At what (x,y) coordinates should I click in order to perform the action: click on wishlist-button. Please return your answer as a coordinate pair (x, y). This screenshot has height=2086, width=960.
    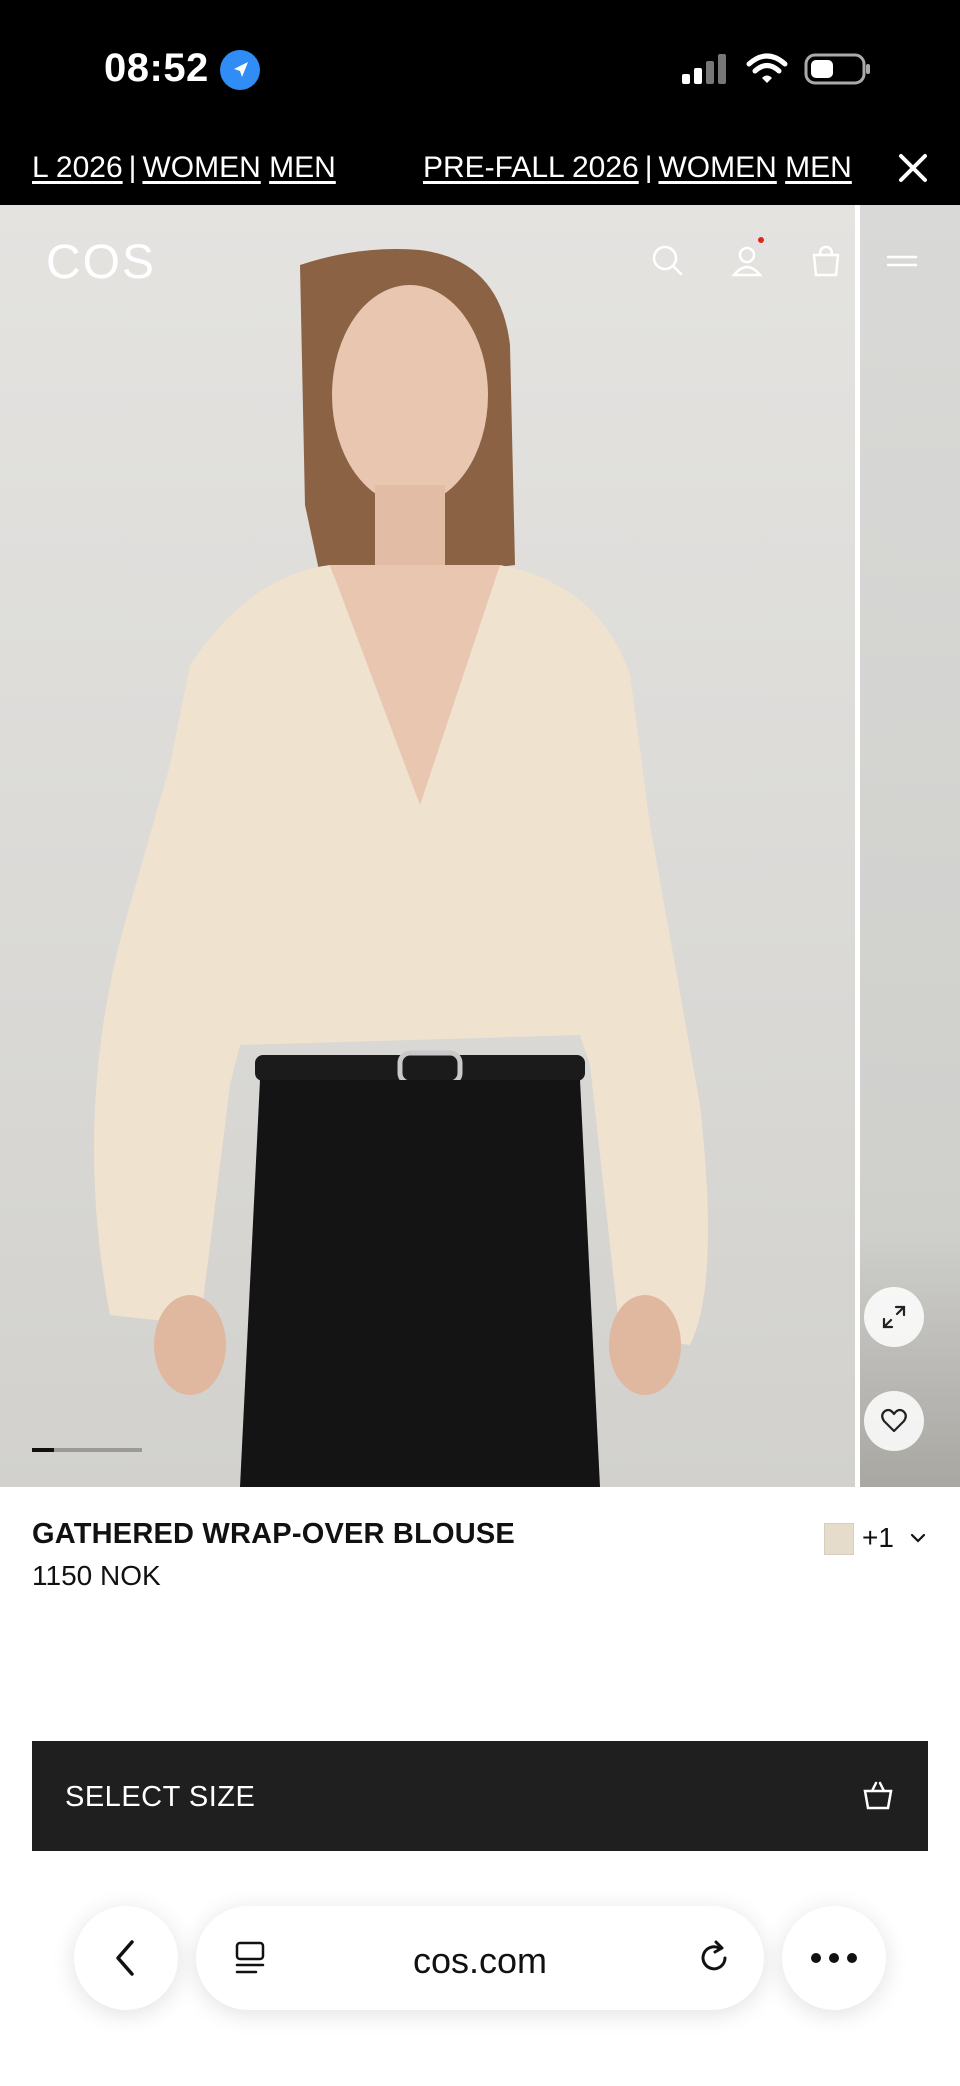
    Looking at the image, I should click on (894, 1421).